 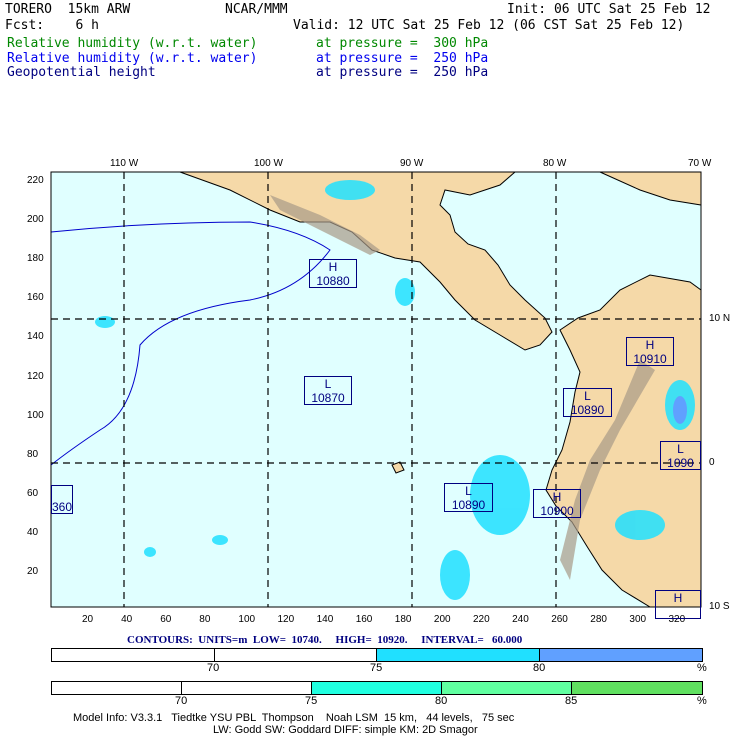 I want to click on x-tick-label: 20, so click(x=88, y=619).